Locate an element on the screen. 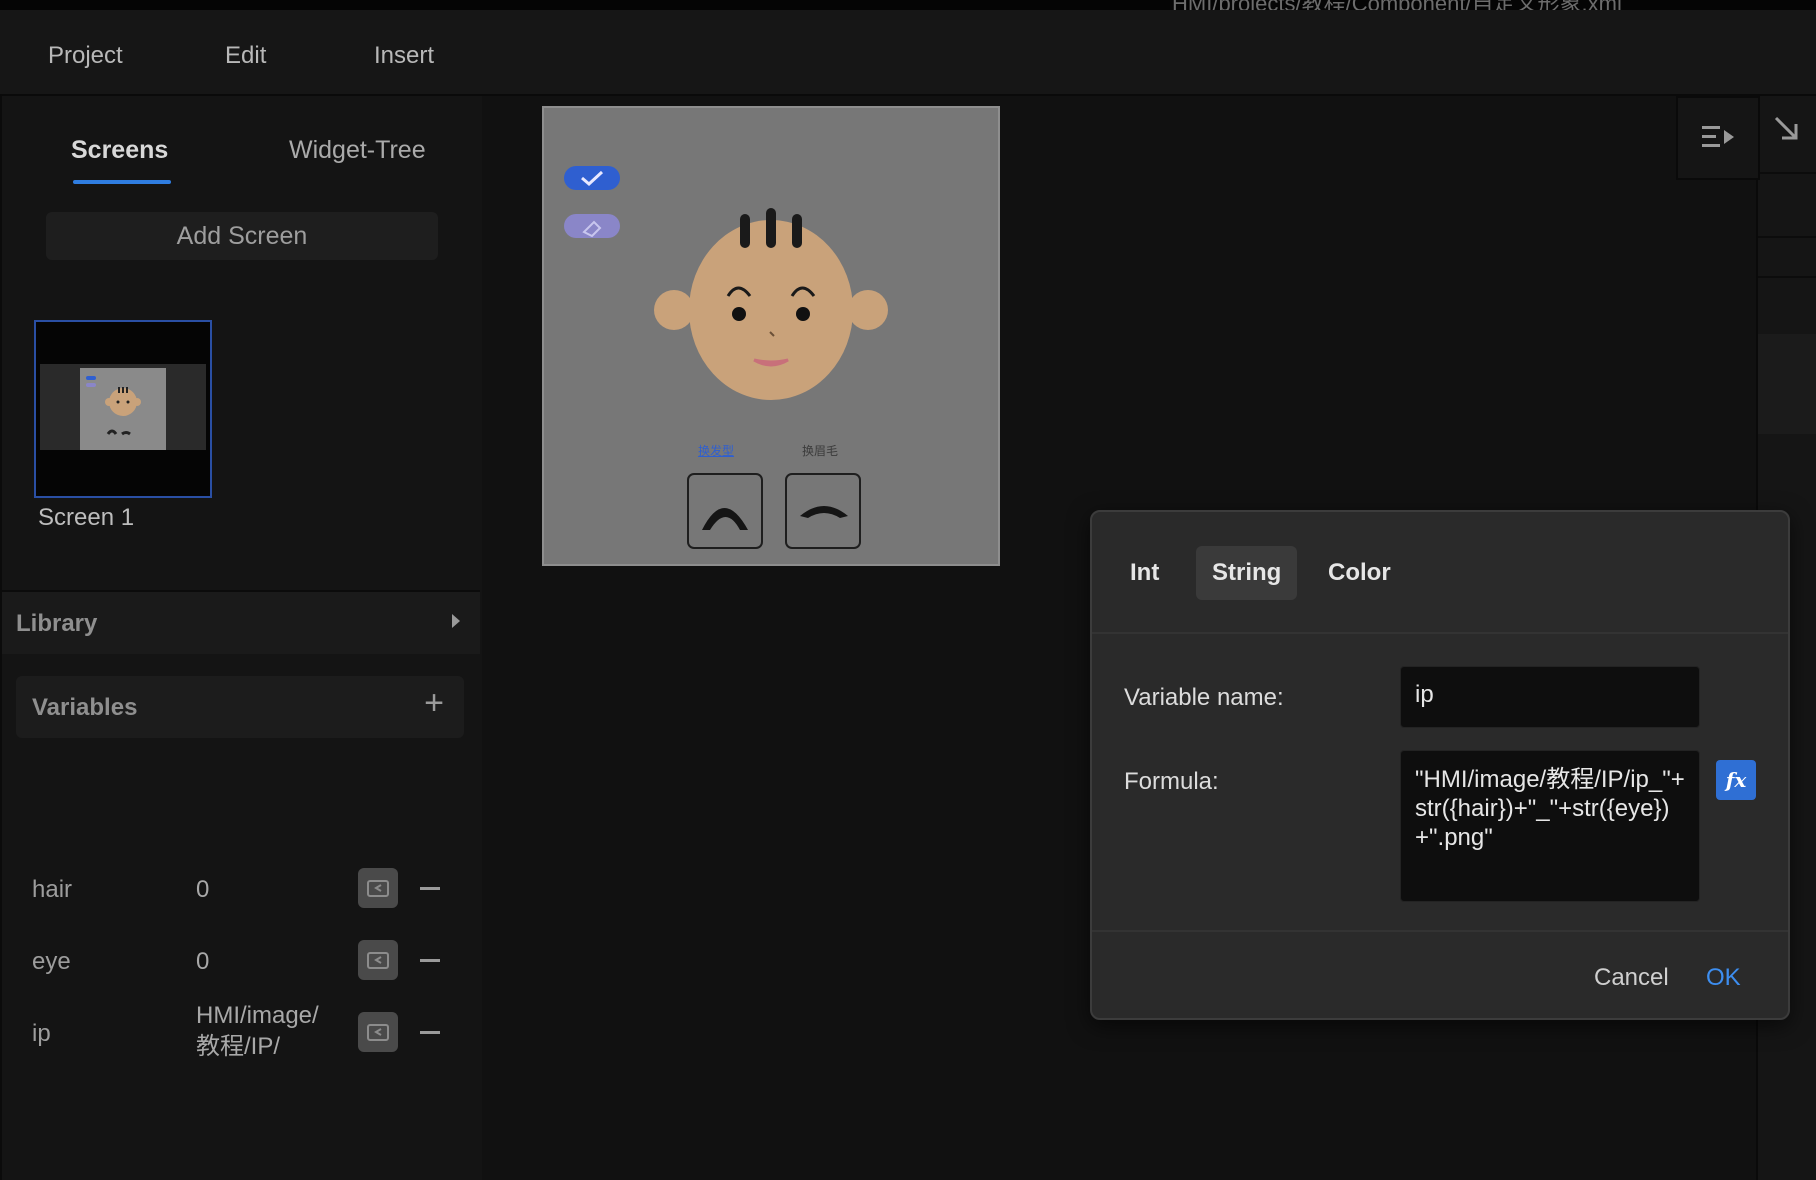 The width and height of the screenshot is (1816, 1180). thumbnail-canvas is located at coordinates (123, 409).